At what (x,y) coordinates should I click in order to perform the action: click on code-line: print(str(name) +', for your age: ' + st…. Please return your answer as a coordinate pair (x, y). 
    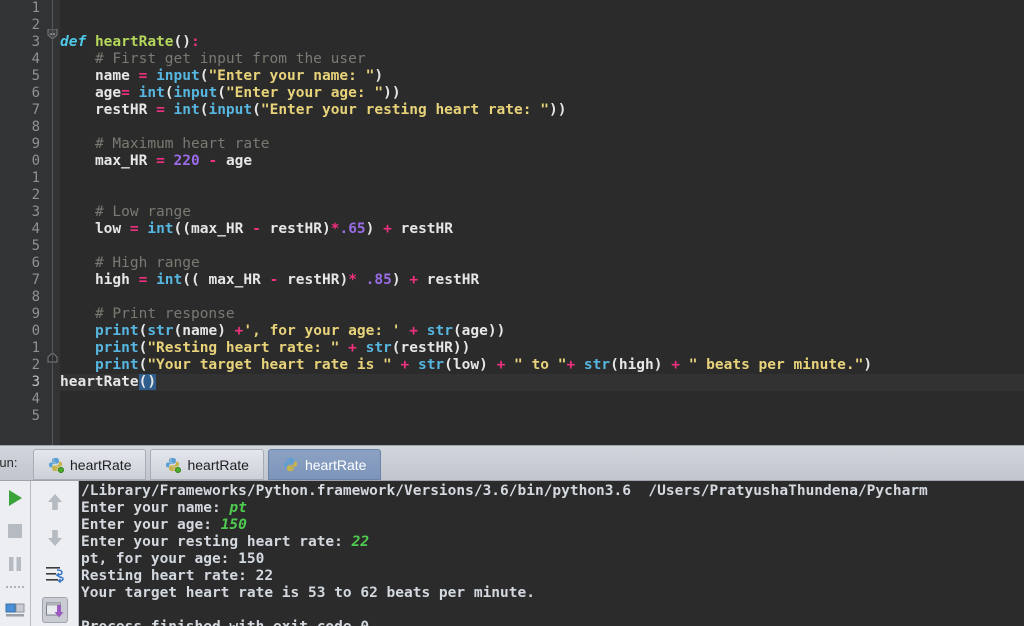
    Looking at the image, I should click on (542, 331).